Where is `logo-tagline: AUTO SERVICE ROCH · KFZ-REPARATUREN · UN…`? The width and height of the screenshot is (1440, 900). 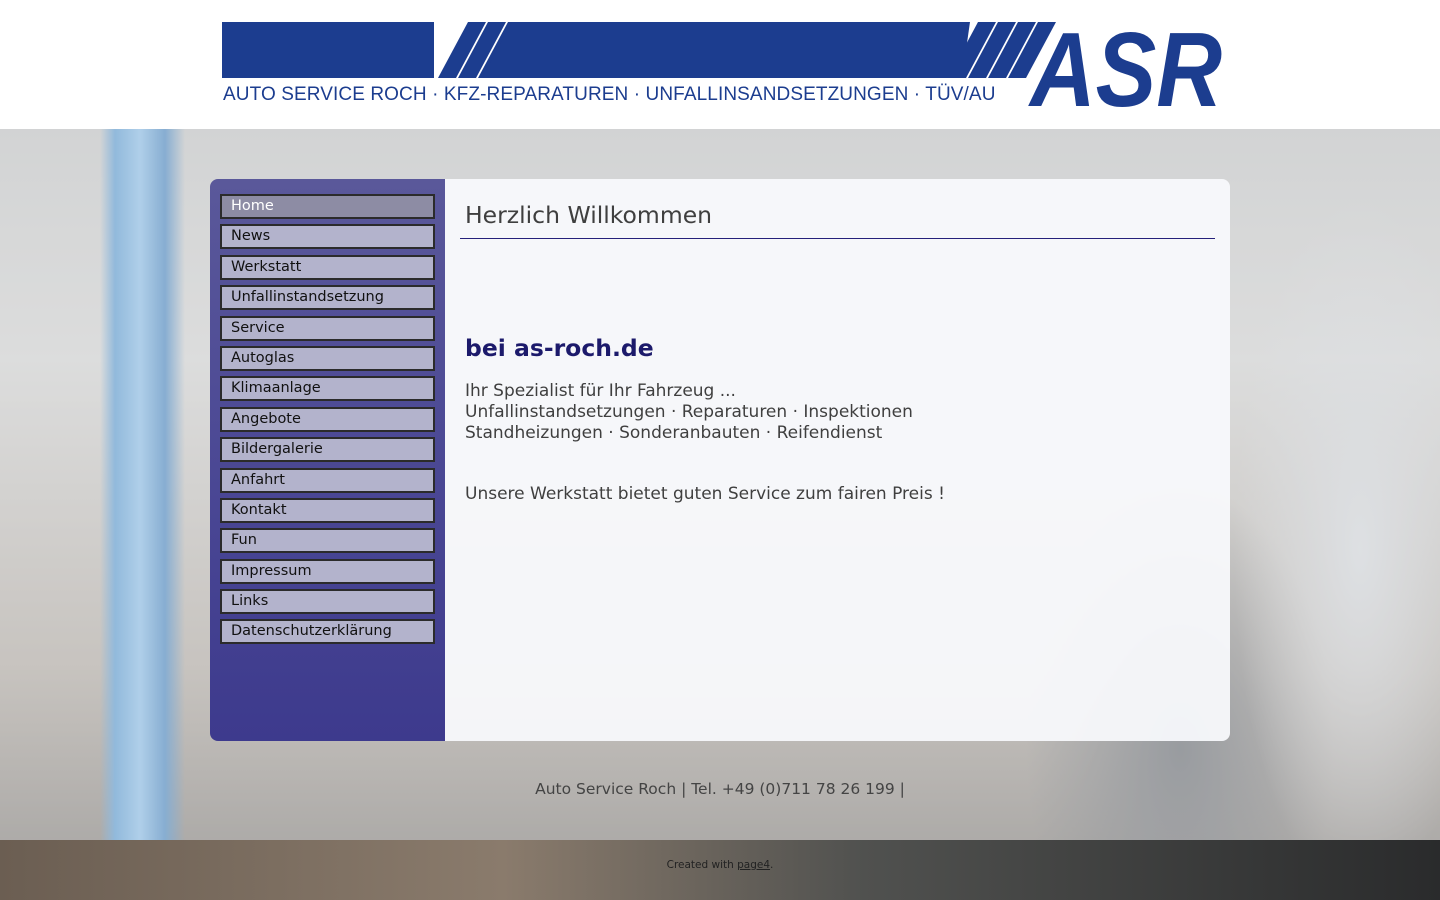
logo-tagline: AUTO SERVICE ROCH · KFZ-REPARATUREN · UN… is located at coordinates (609, 94).